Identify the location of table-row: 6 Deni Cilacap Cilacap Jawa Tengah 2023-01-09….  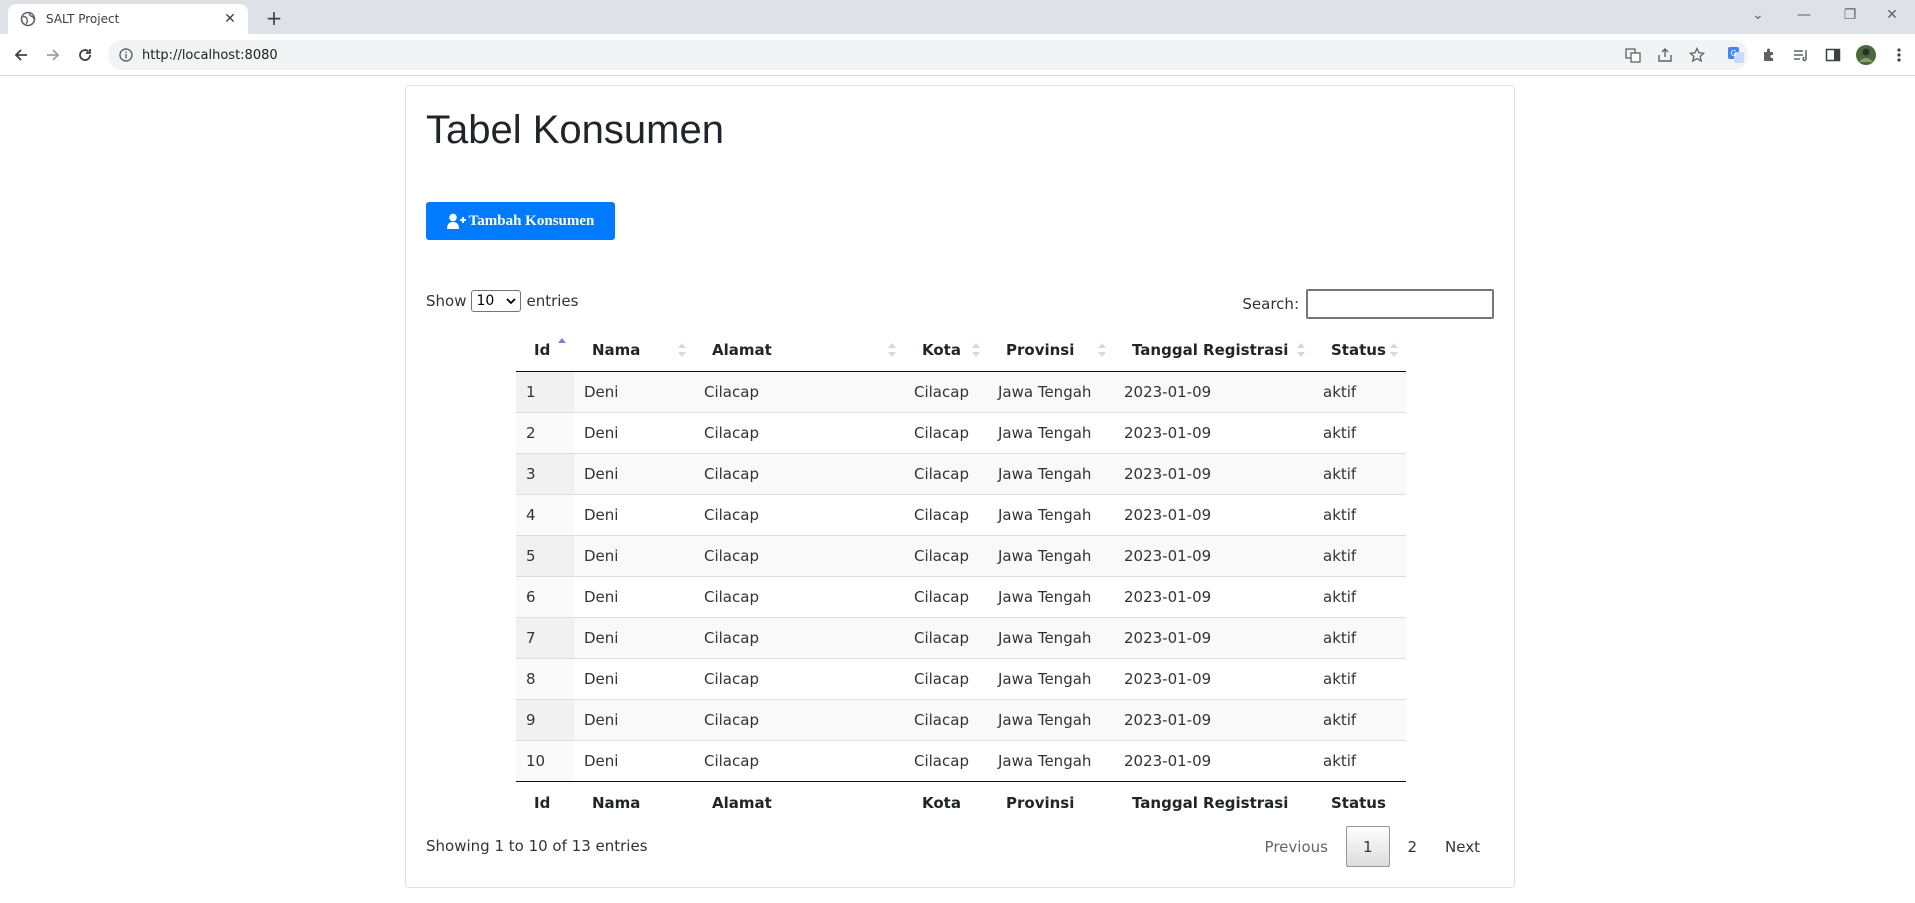
(961, 596).